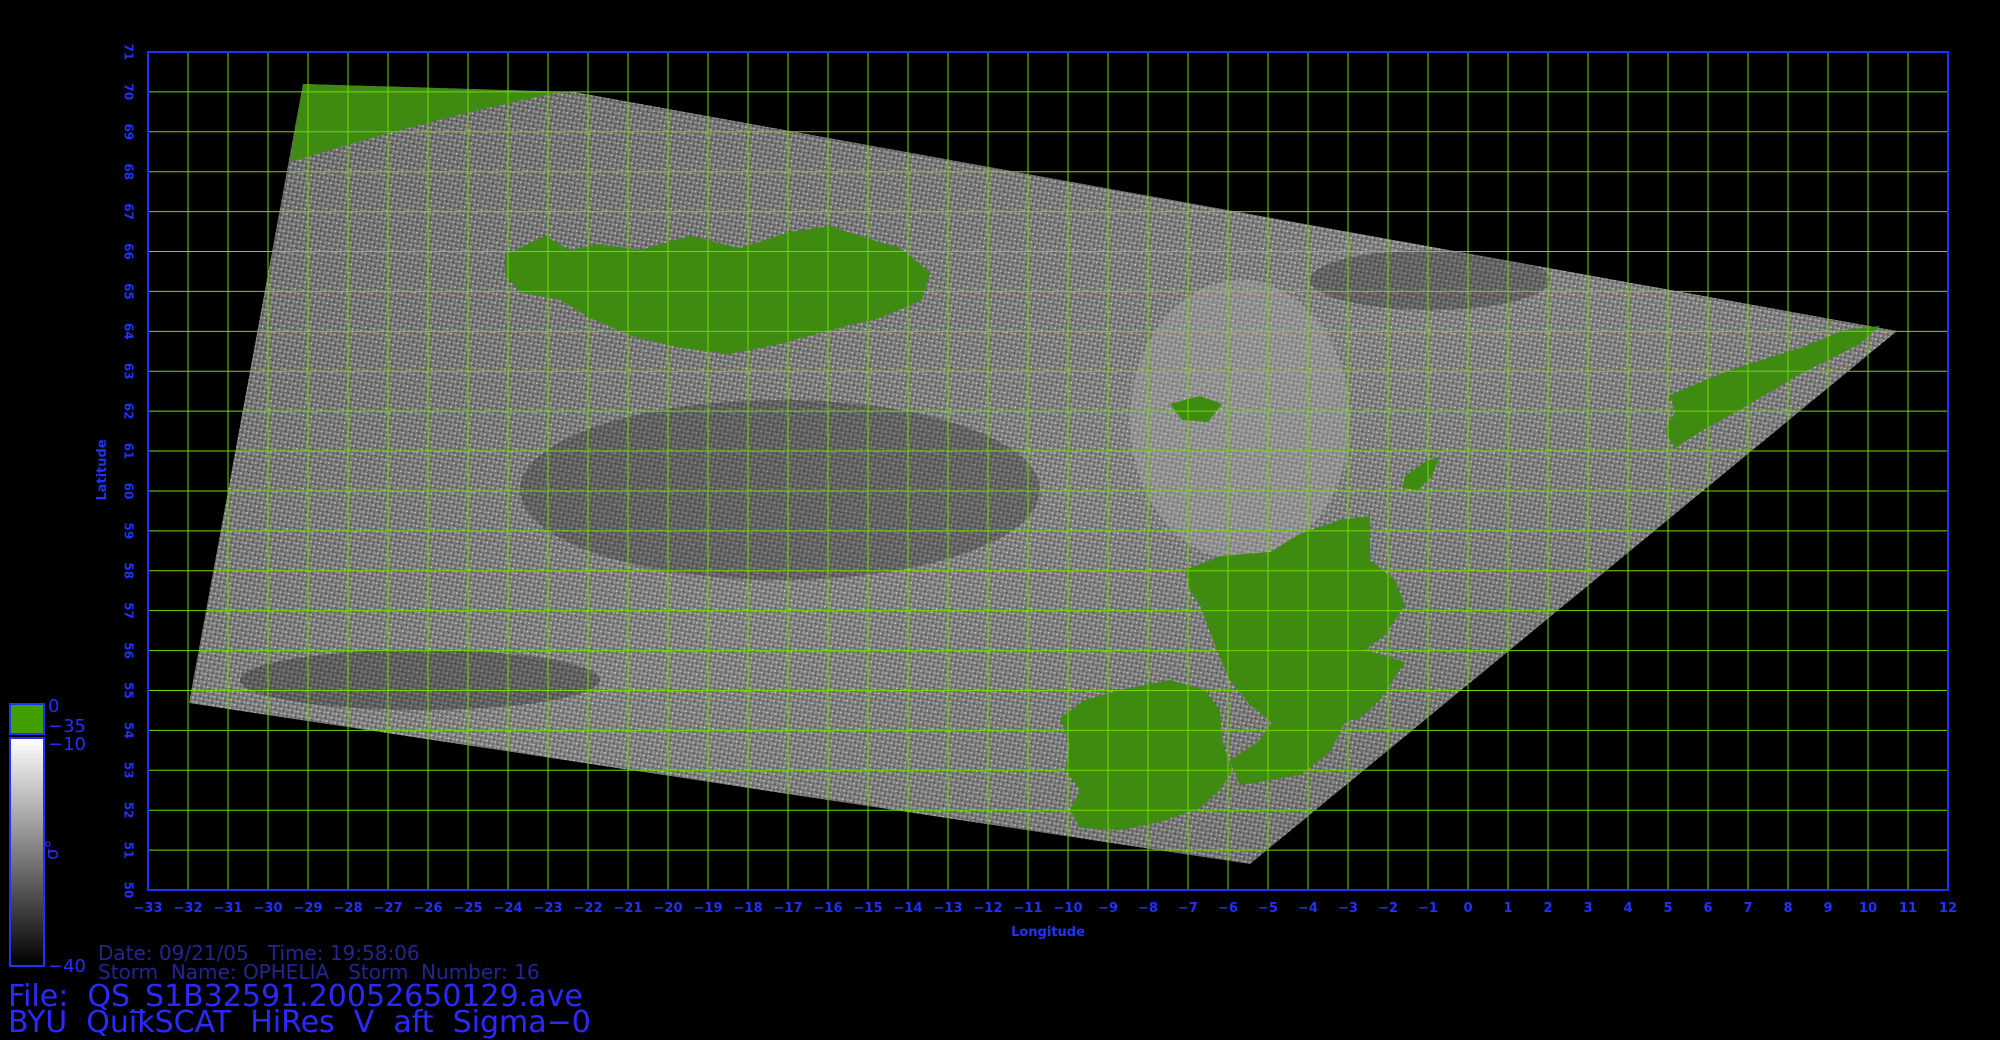 The image size is (2000, 1040). What do you see at coordinates (1188, 908) in the screenshot?
I see `lon-tick-label: −7` at bounding box center [1188, 908].